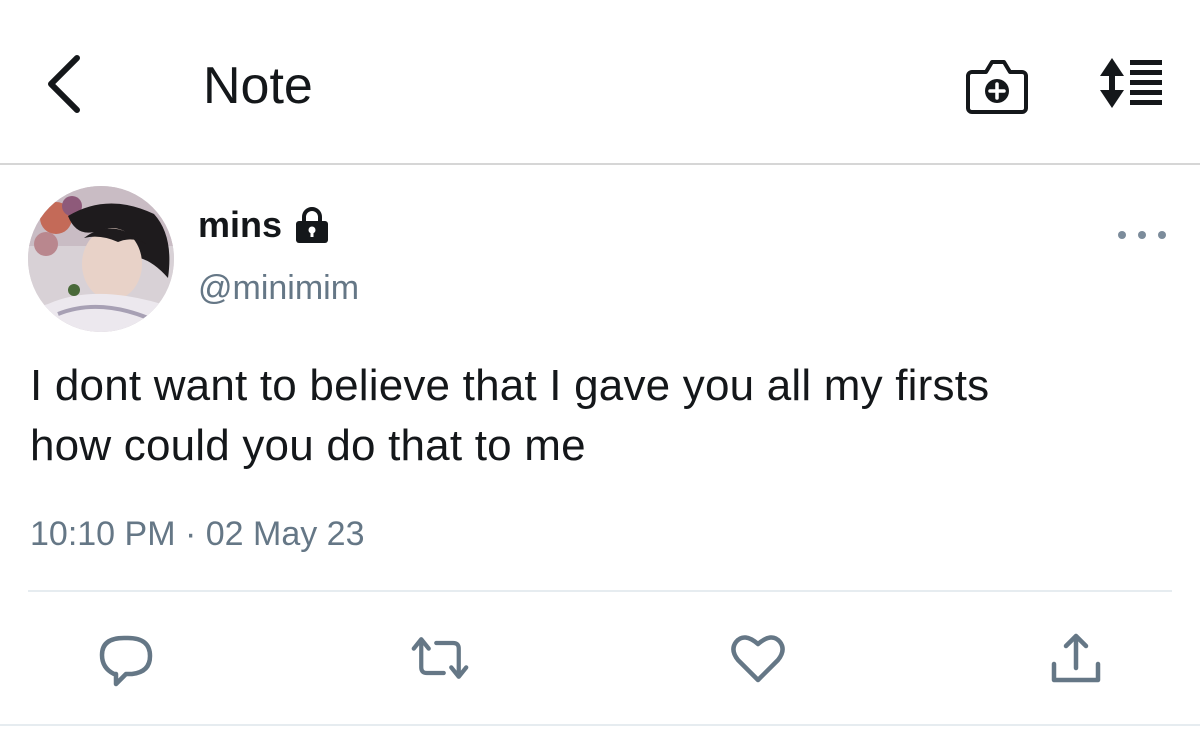 Image resolution: width=1200 pixels, height=731 pixels. I want to click on camera-plus-icon, so click(997, 87).